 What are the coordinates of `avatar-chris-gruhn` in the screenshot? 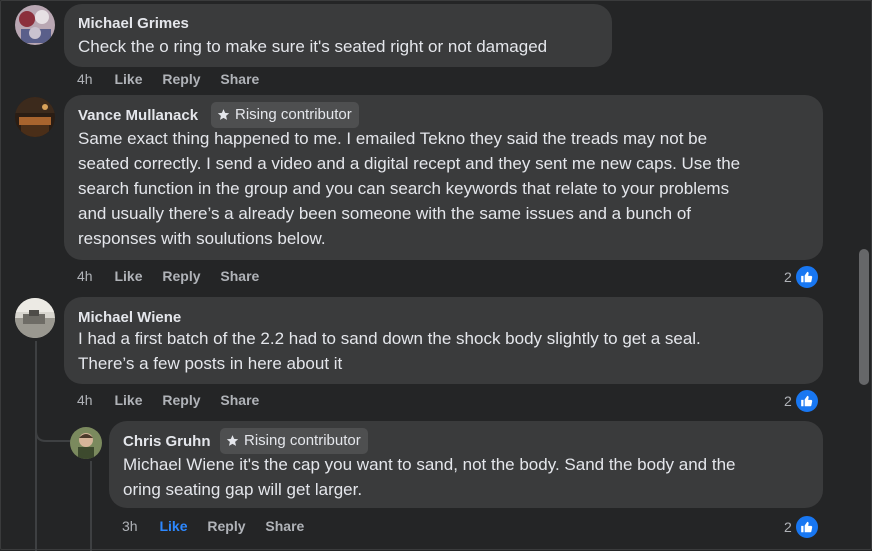 It's located at (86, 443).